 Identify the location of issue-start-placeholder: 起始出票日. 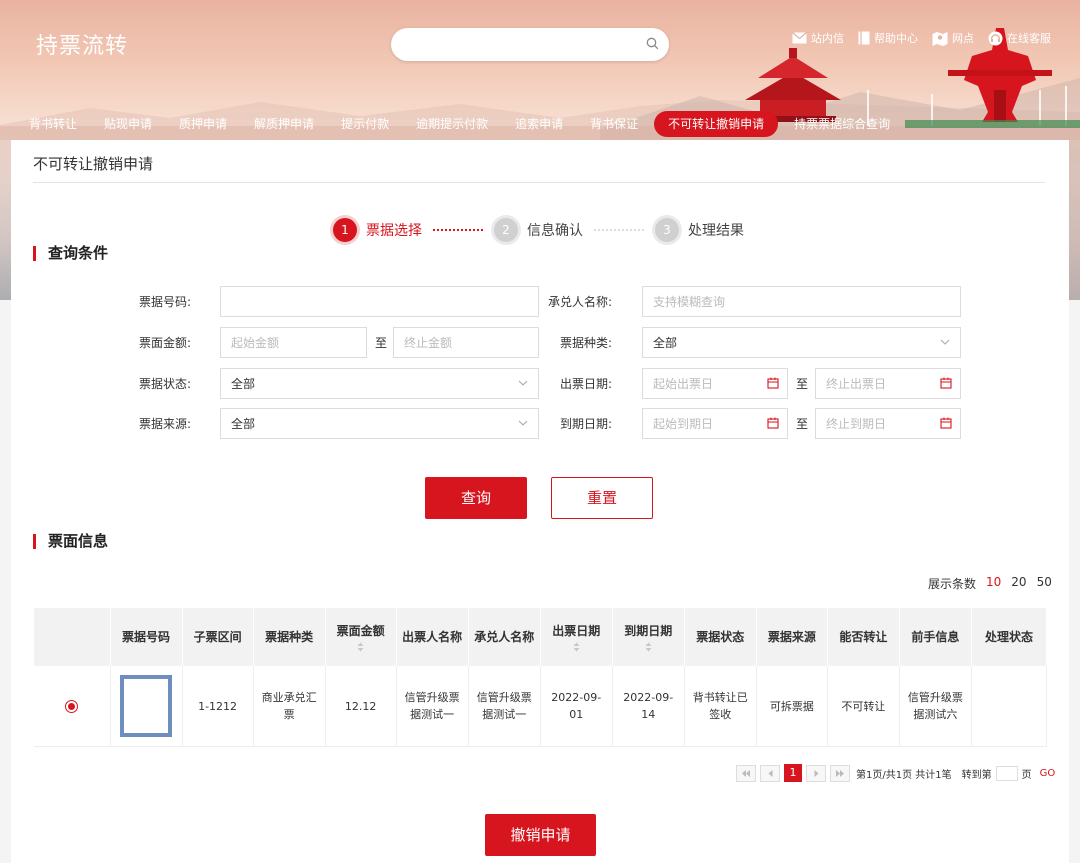
(683, 384).